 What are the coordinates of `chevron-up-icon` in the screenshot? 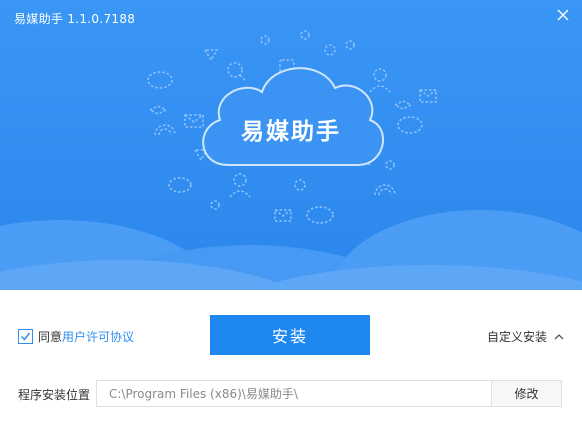 It's located at (559, 337).